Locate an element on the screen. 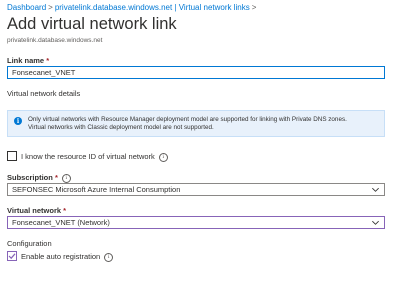  auto-registration-checkbox is located at coordinates (12, 256).